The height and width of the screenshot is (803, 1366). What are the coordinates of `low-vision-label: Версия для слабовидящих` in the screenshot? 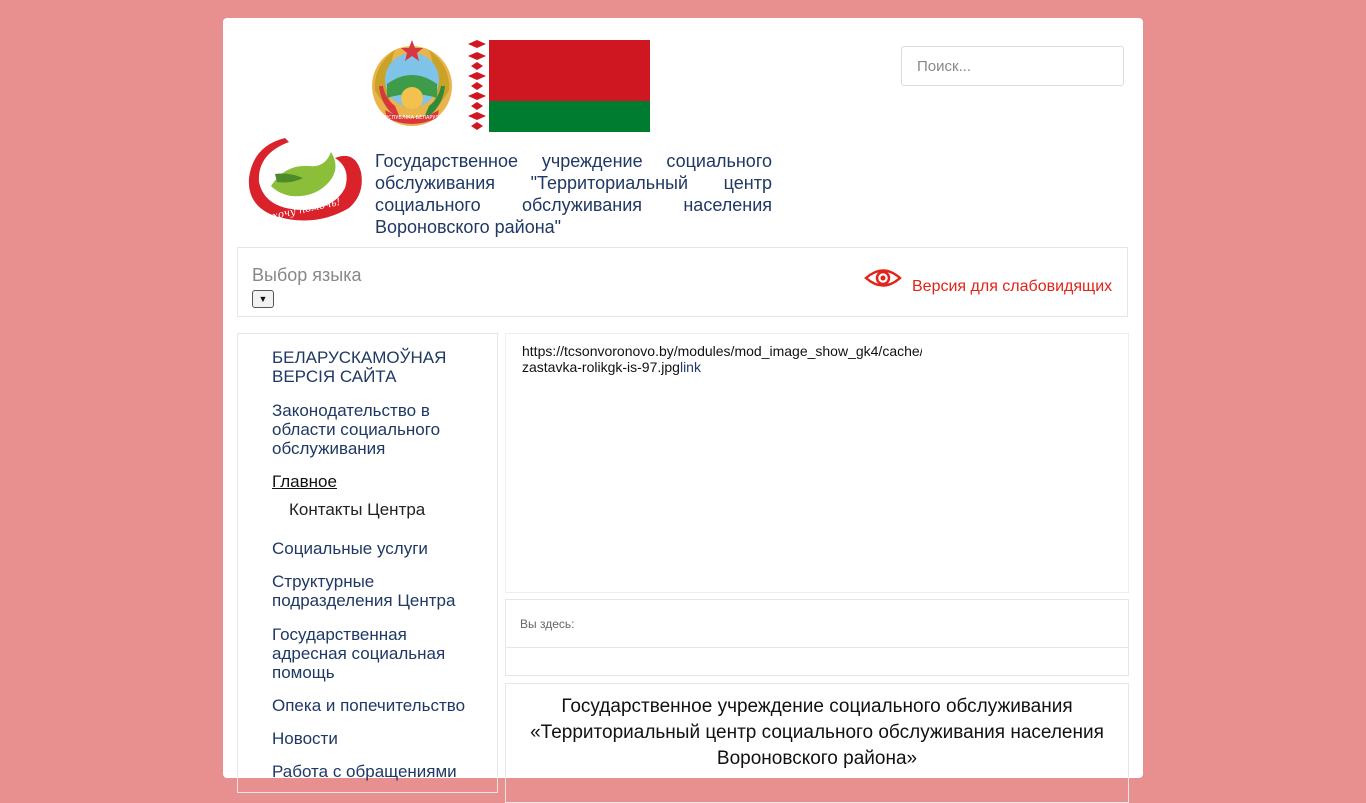 It's located at (1012, 286).